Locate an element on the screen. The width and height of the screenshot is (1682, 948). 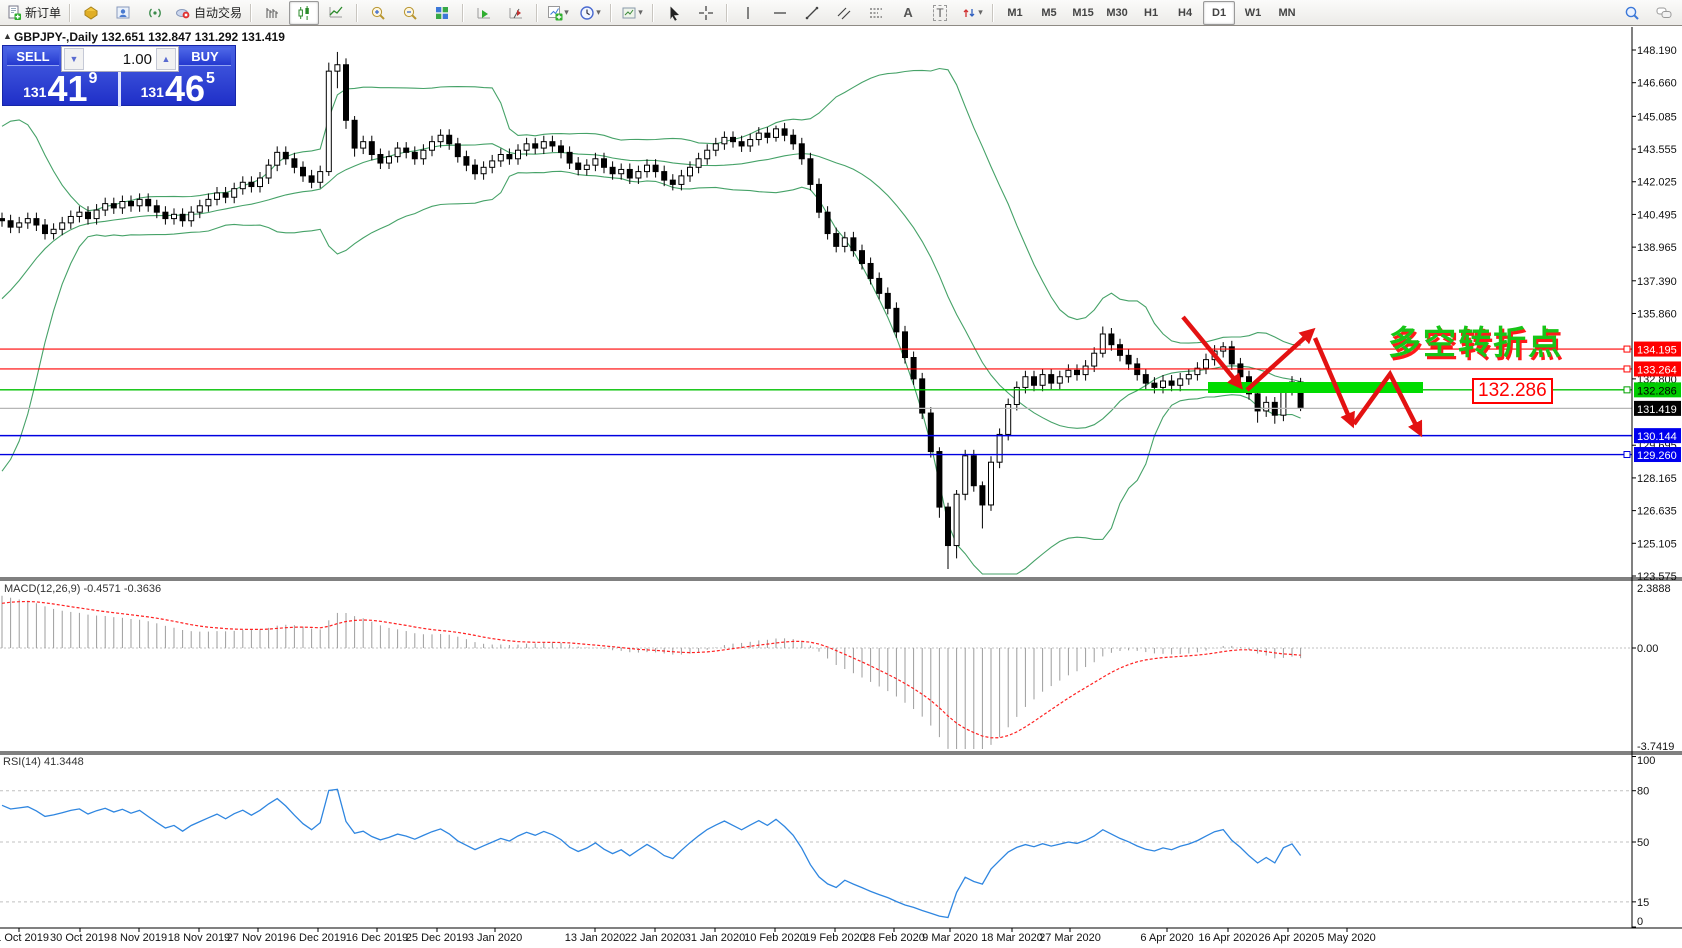
collapse-icon: ▲ is located at coordinates (7, 36).